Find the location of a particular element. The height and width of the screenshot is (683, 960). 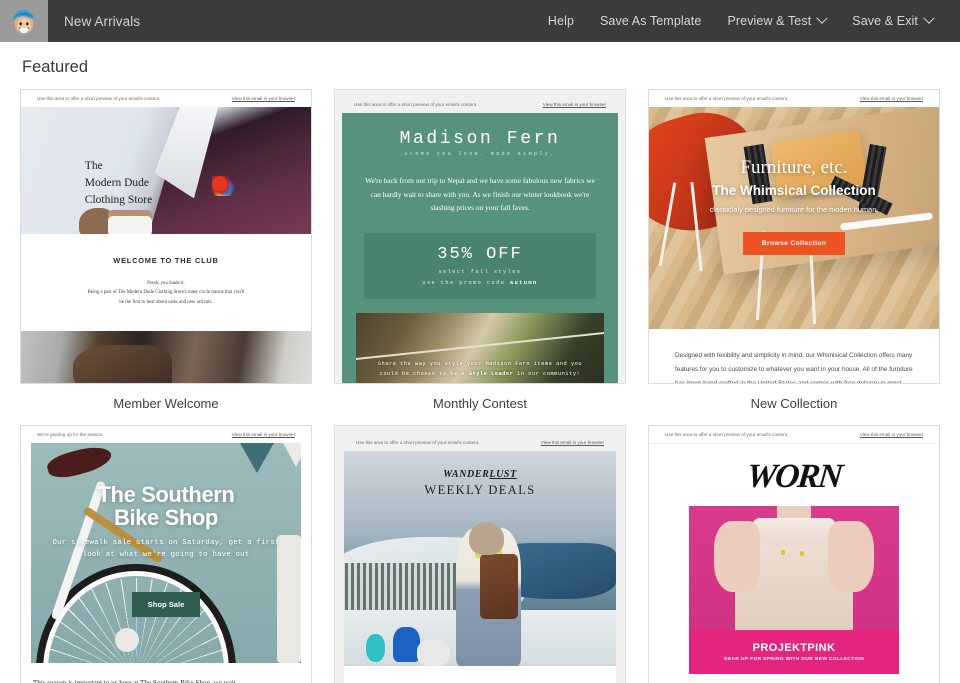

nav-save-as-template-label: Save As Template is located at coordinates (651, 21).